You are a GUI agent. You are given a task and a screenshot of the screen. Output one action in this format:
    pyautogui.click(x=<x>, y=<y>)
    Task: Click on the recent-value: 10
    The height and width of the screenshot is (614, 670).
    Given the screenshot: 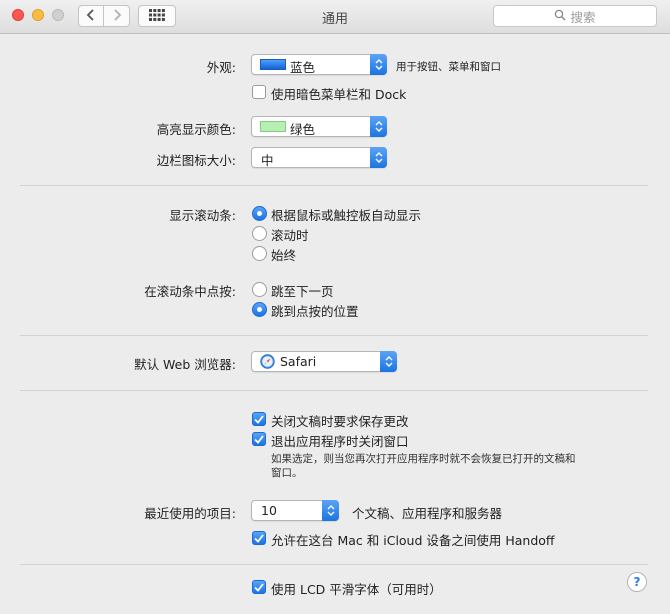 What is the action you would take?
    pyautogui.click(x=269, y=510)
    